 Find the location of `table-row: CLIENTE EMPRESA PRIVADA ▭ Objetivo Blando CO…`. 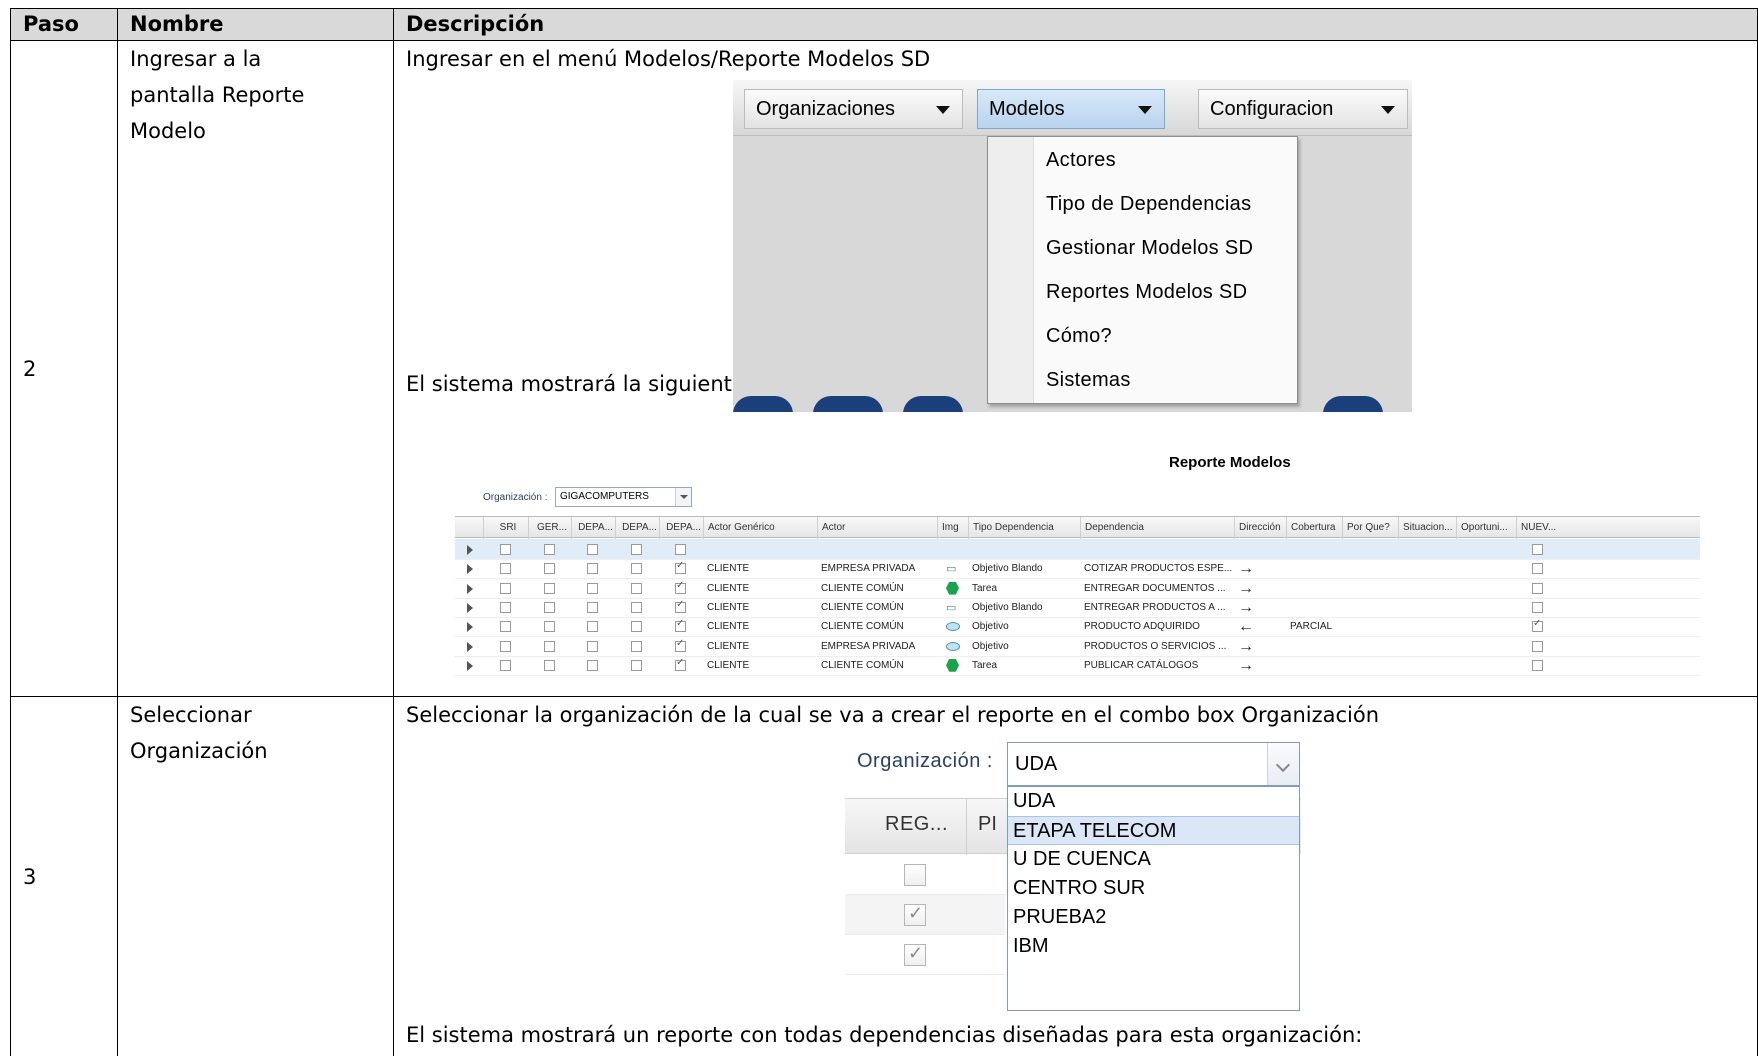

table-row: CLIENTE EMPRESA PRIVADA ▭ Objetivo Blando CO… is located at coordinates (1077, 569).